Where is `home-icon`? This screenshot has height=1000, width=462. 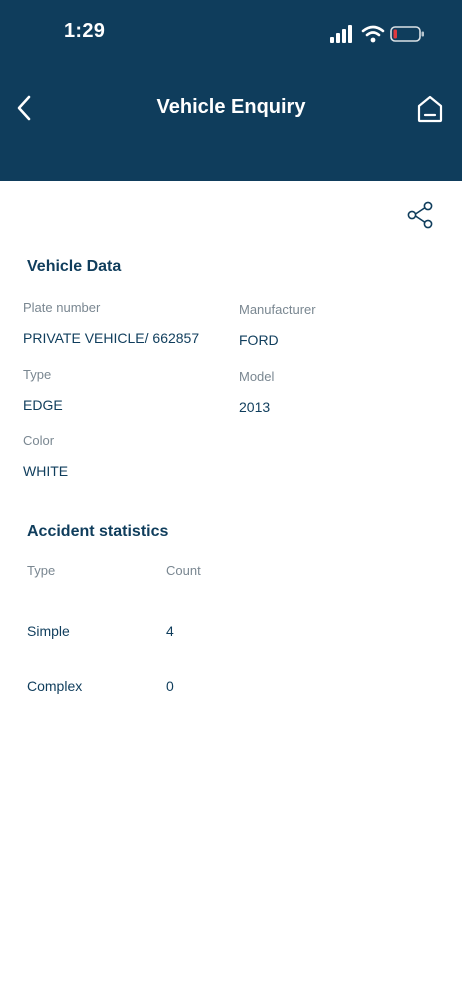 home-icon is located at coordinates (430, 109).